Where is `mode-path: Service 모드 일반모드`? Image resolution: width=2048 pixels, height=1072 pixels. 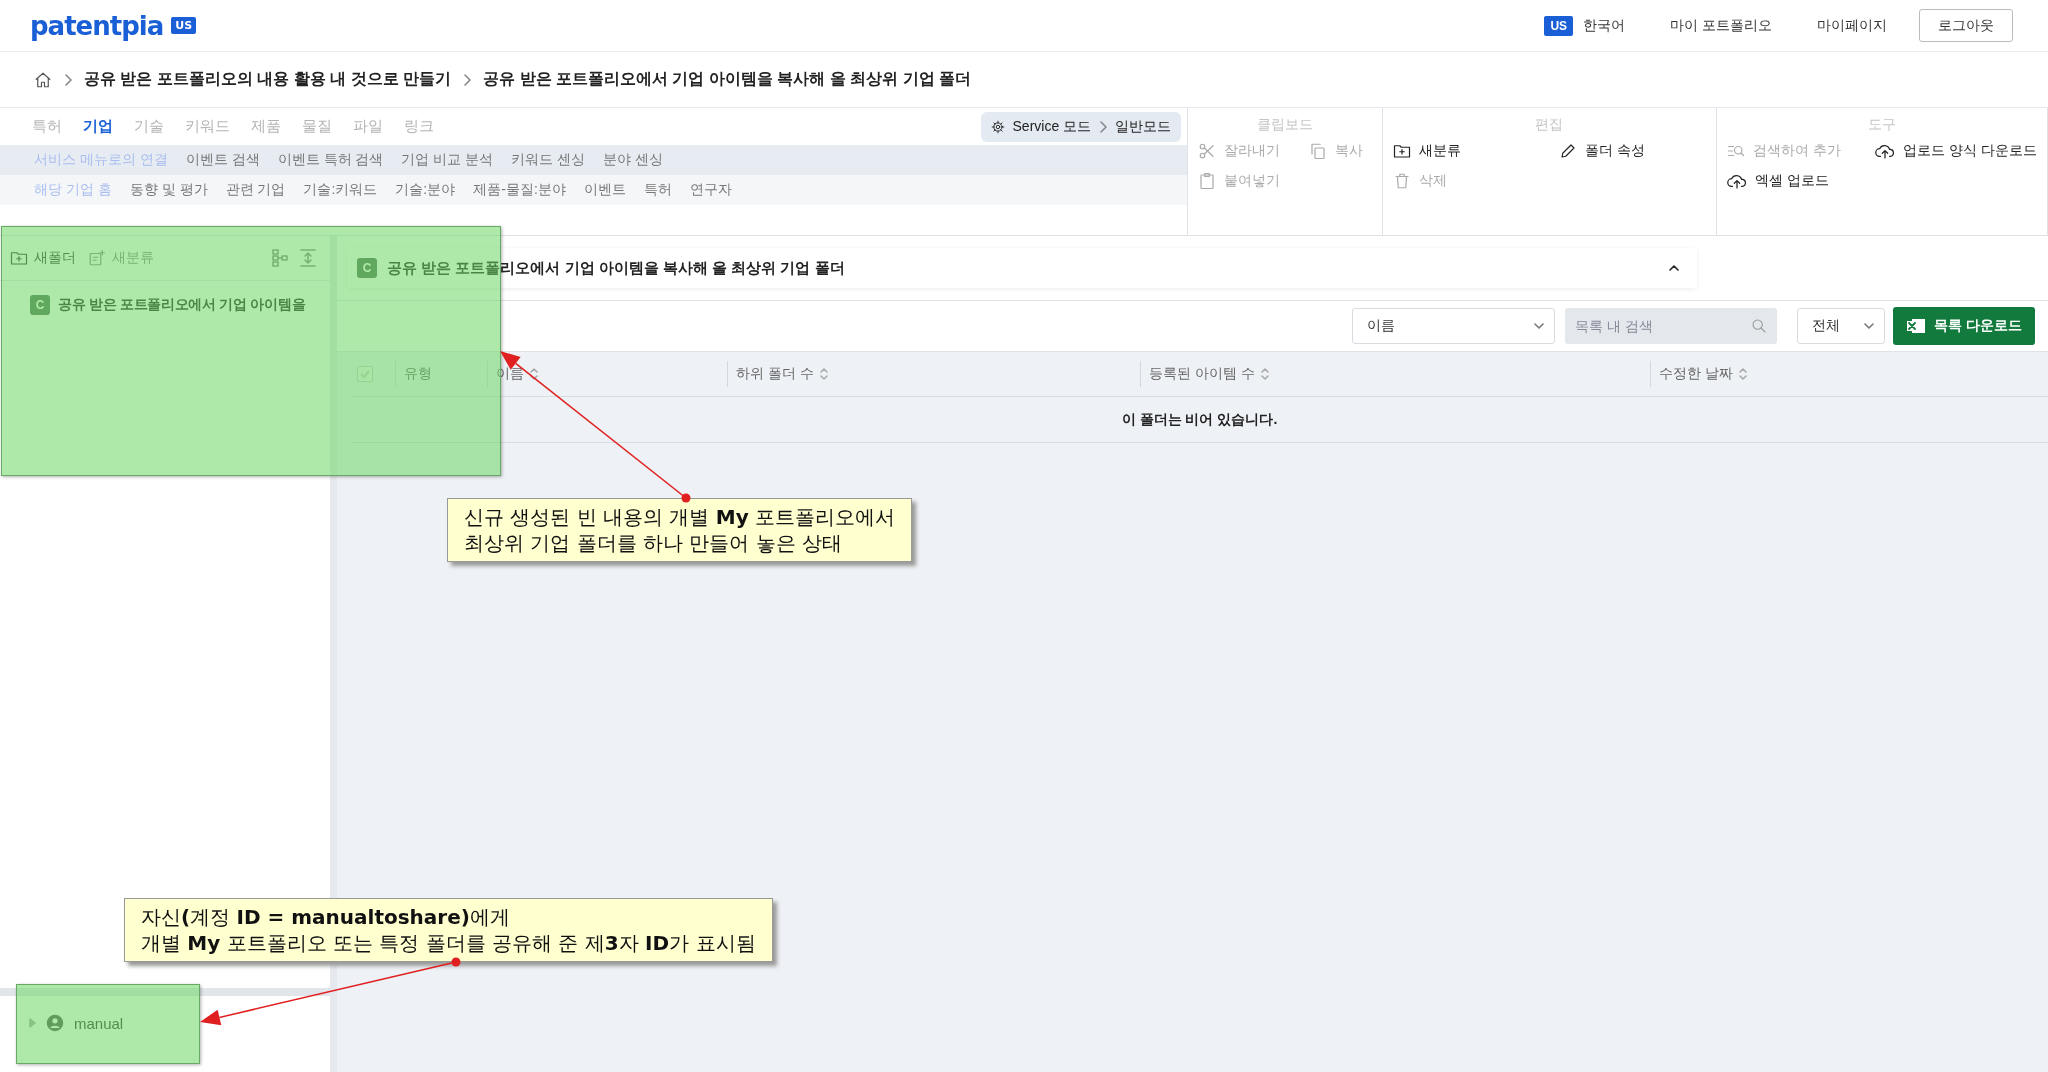 mode-path: Service 모드 일반모드 is located at coordinates (1081, 126).